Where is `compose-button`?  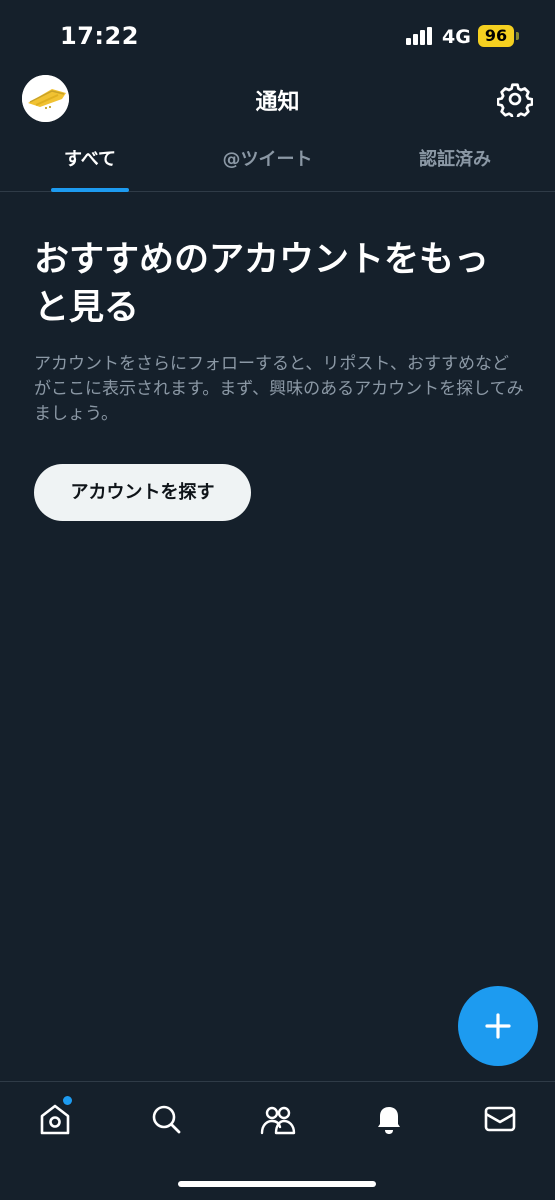 compose-button is located at coordinates (498, 1026).